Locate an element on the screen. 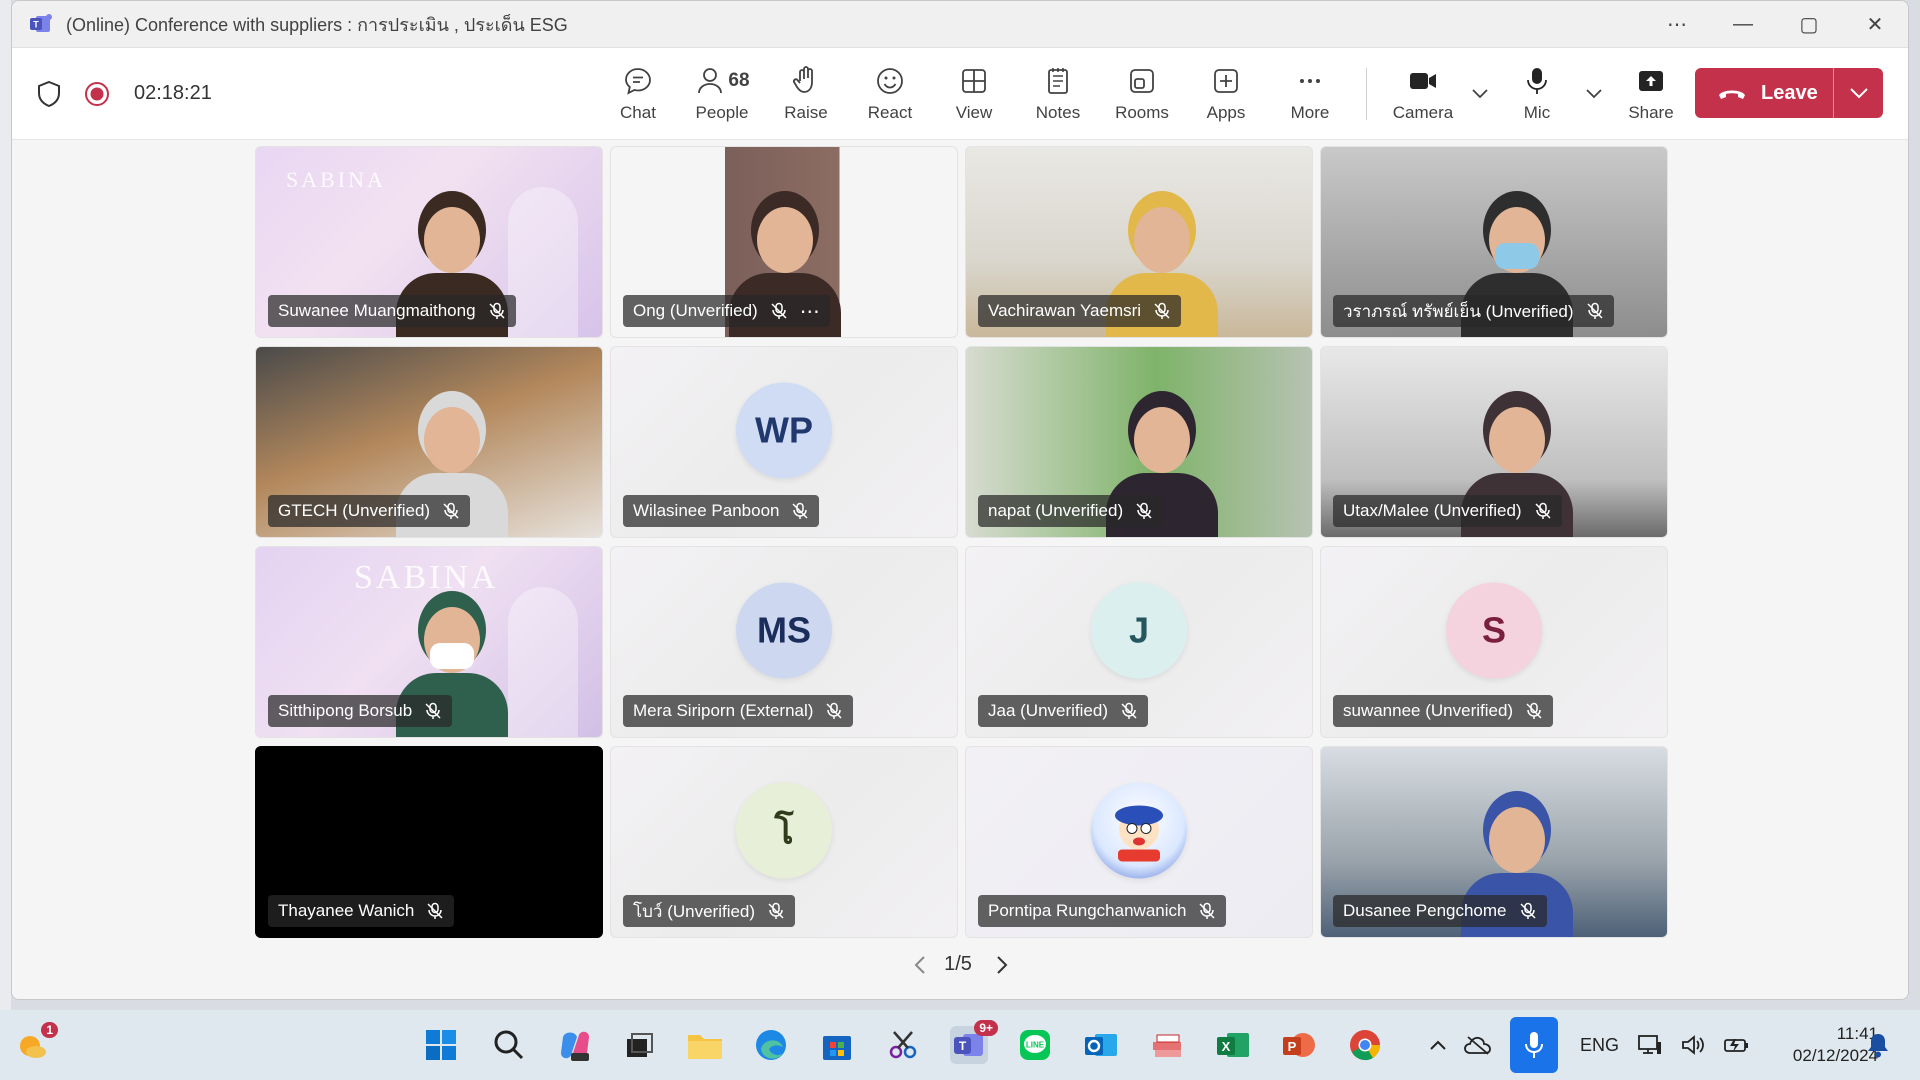 This screenshot has width=1920, height=1080. search-icon is located at coordinates (509, 1045).